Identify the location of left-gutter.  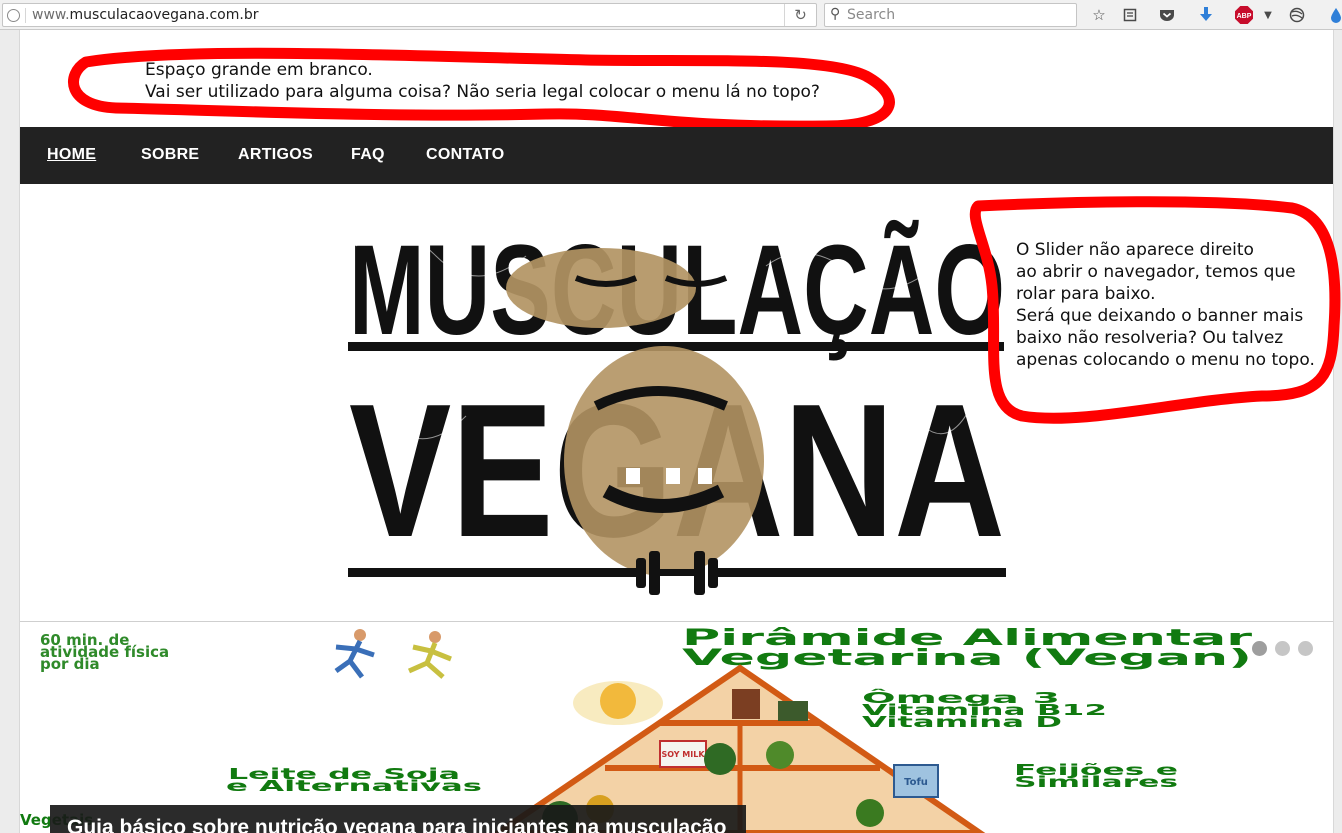
(10, 431).